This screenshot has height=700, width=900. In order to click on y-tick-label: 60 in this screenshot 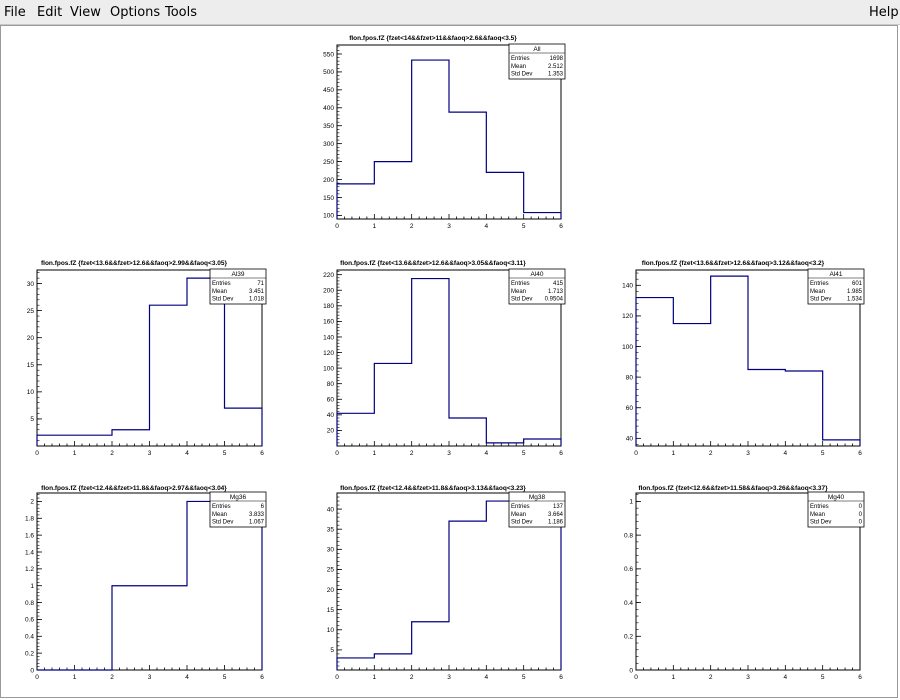, I will do `click(331, 400)`.